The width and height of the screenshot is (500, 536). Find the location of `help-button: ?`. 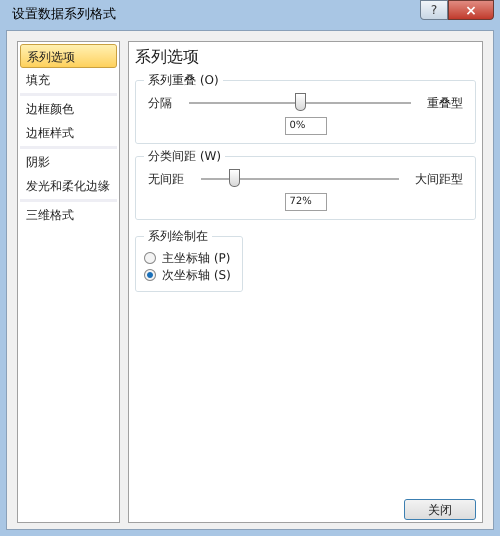

help-button: ? is located at coordinates (434, 10).